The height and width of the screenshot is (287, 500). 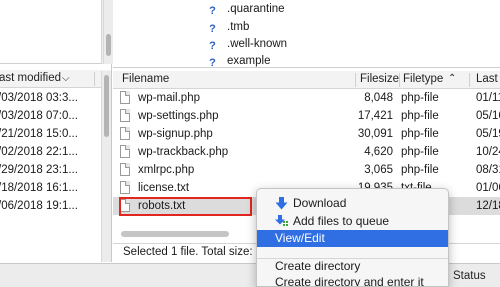 I want to click on menu-item-download: Download, so click(x=352, y=203).